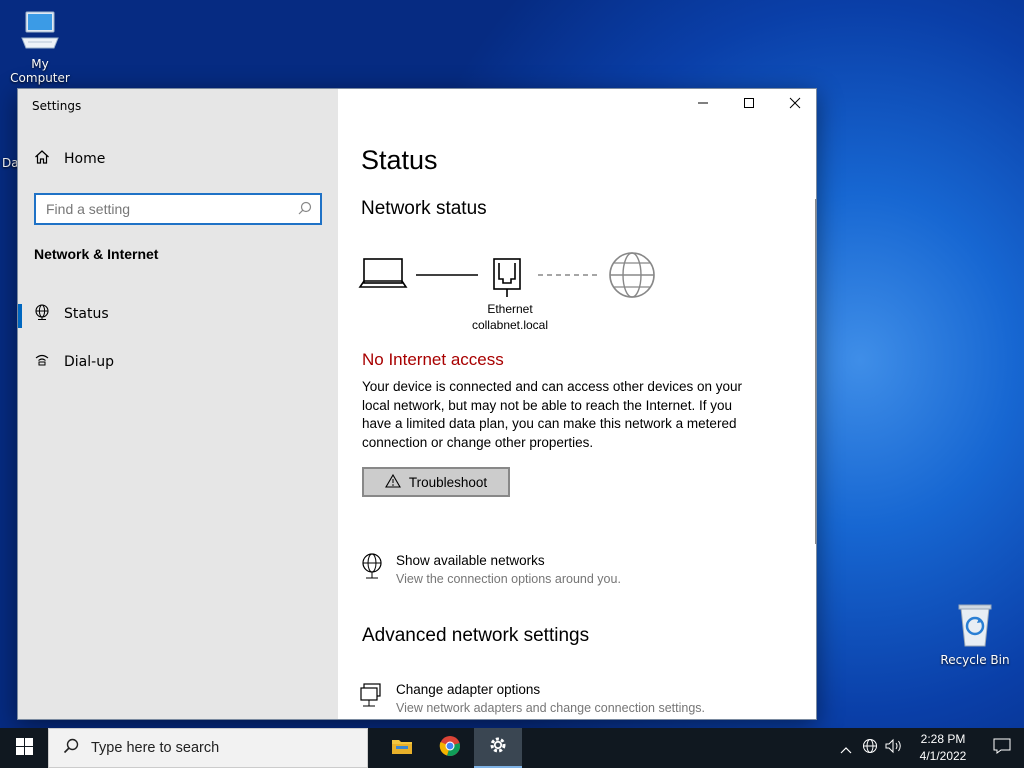  I want to click on volume-tray-button, so click(894, 748).